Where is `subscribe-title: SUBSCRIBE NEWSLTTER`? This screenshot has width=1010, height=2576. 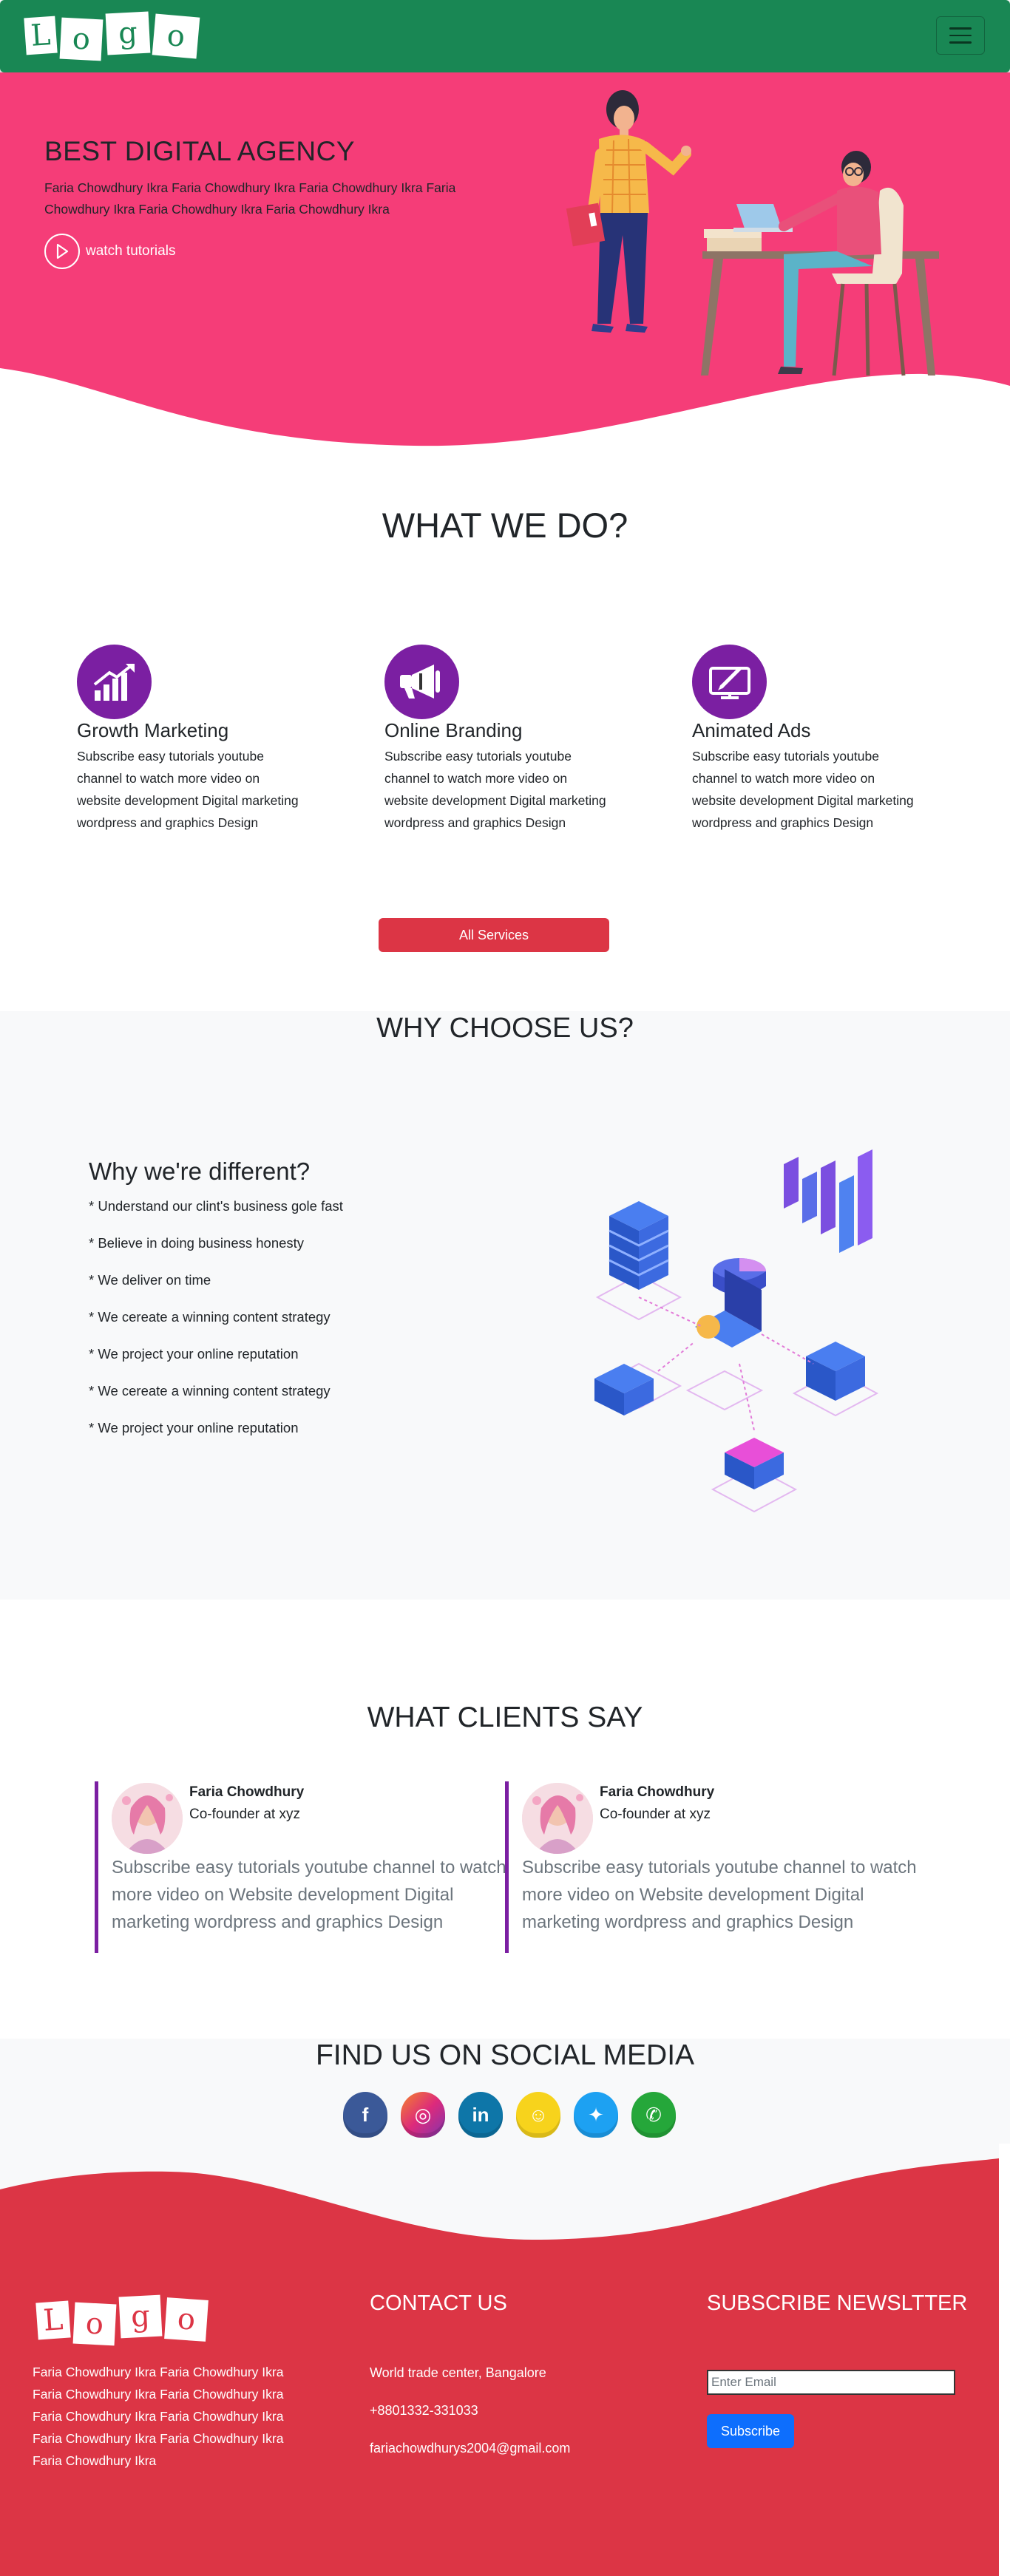
subscribe-title: SUBSCRIBE NEWSLTTER is located at coordinates (838, 2303).